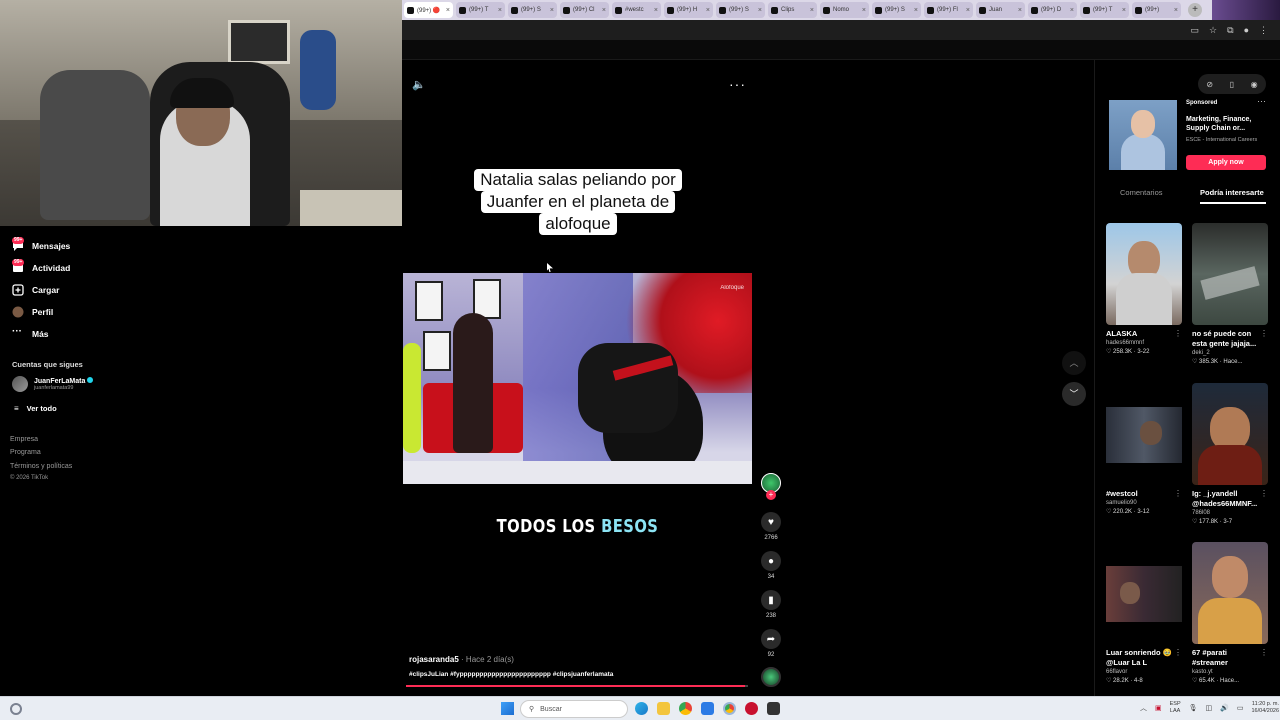 The height and width of the screenshot is (720, 1280). Describe the element at coordinates (1213, 30) in the screenshot. I see `bookmark-star-icon: ☆` at that location.